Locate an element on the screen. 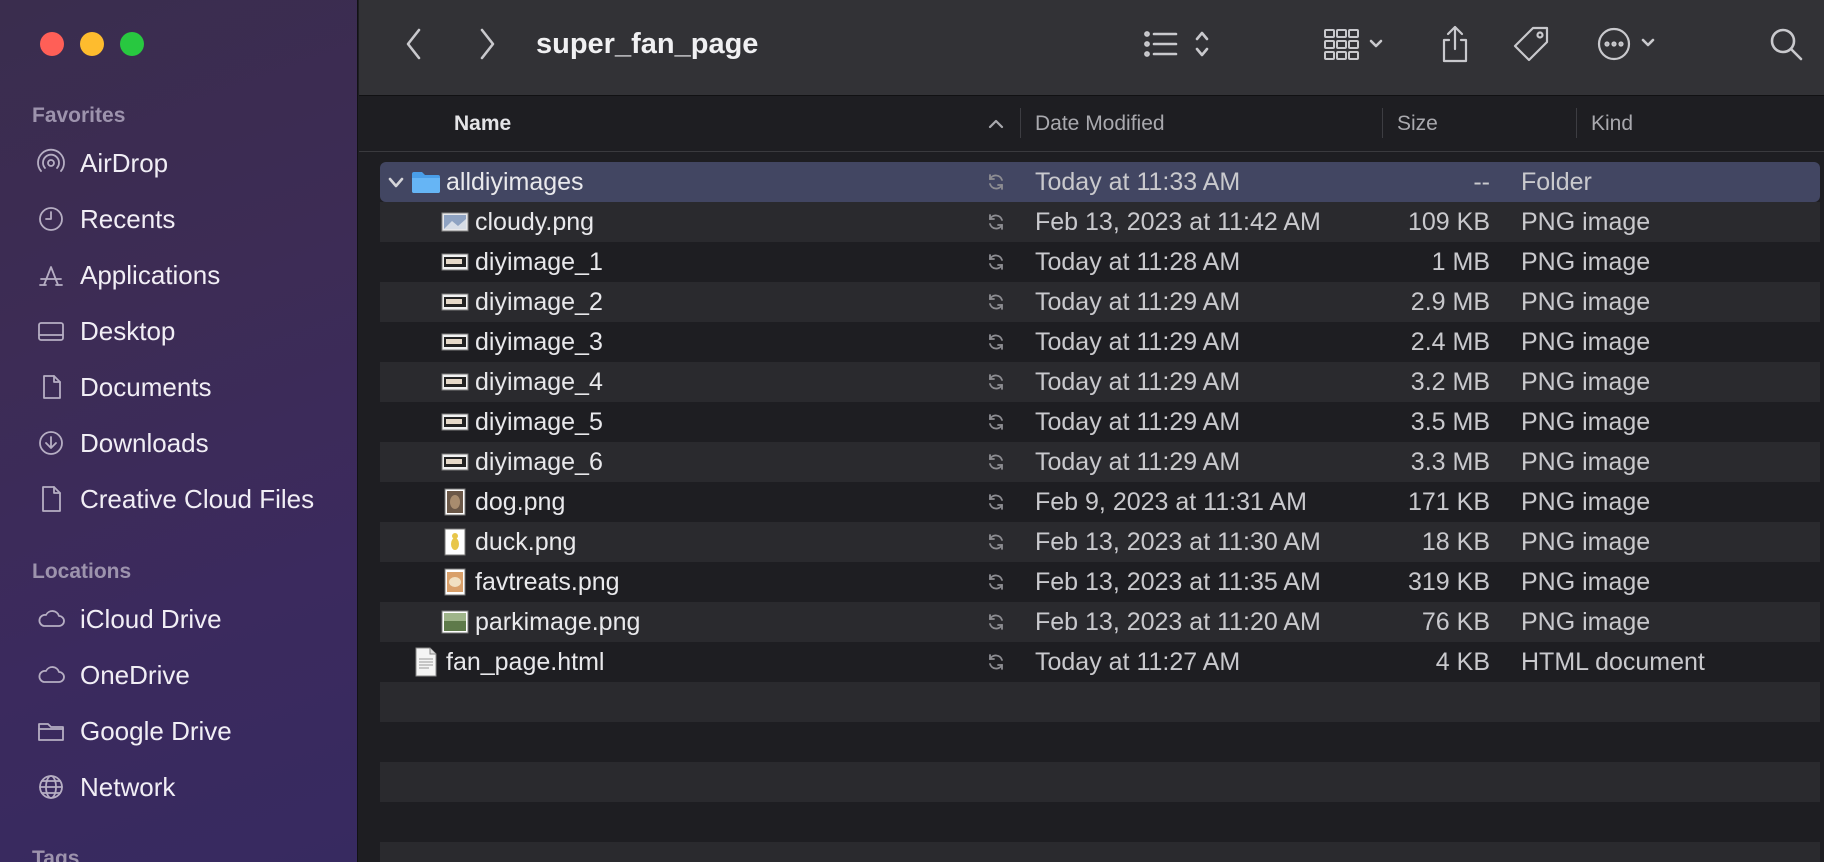  sidebar-item-airdrop: AirDrop is located at coordinates (179, 163).